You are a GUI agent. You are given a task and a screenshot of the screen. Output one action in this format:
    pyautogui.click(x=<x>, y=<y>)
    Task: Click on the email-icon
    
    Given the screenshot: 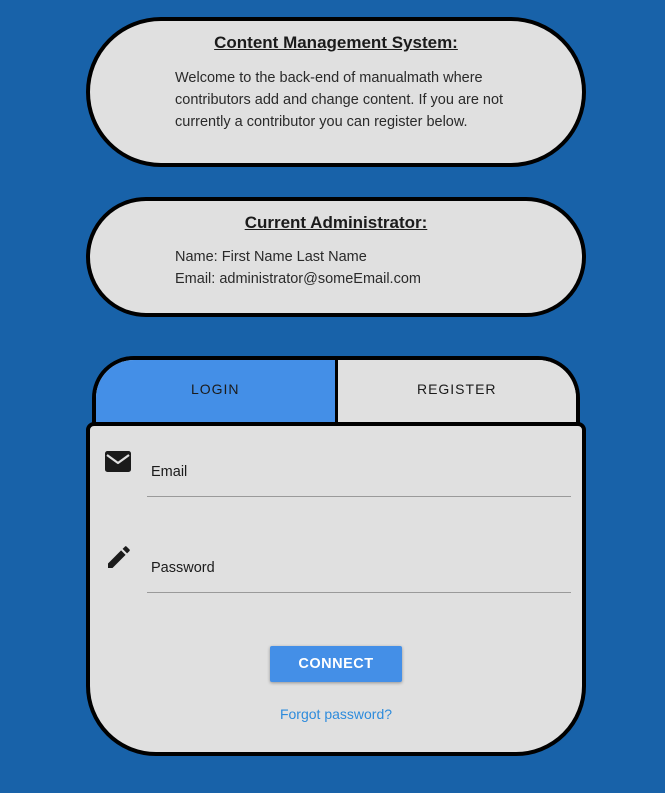 What is the action you would take?
    pyautogui.click(x=118, y=461)
    